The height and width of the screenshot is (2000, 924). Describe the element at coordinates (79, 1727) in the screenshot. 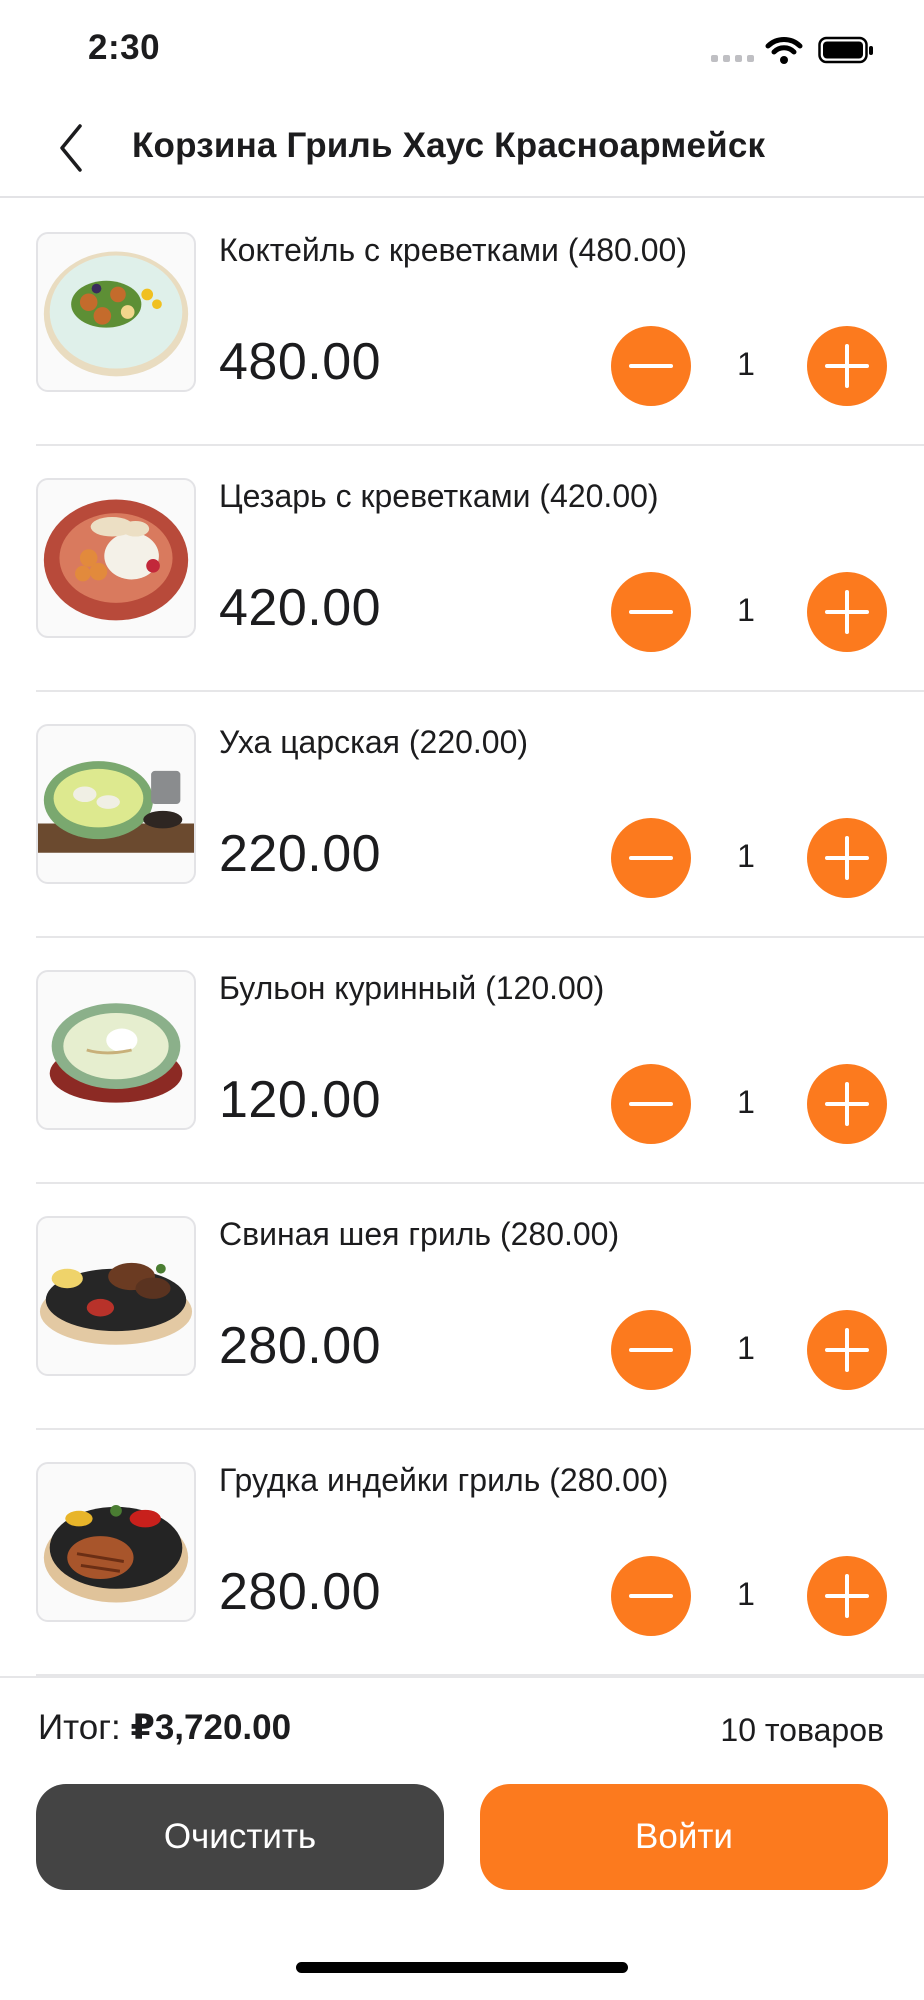

I see `total-prefix: Итог:` at that location.